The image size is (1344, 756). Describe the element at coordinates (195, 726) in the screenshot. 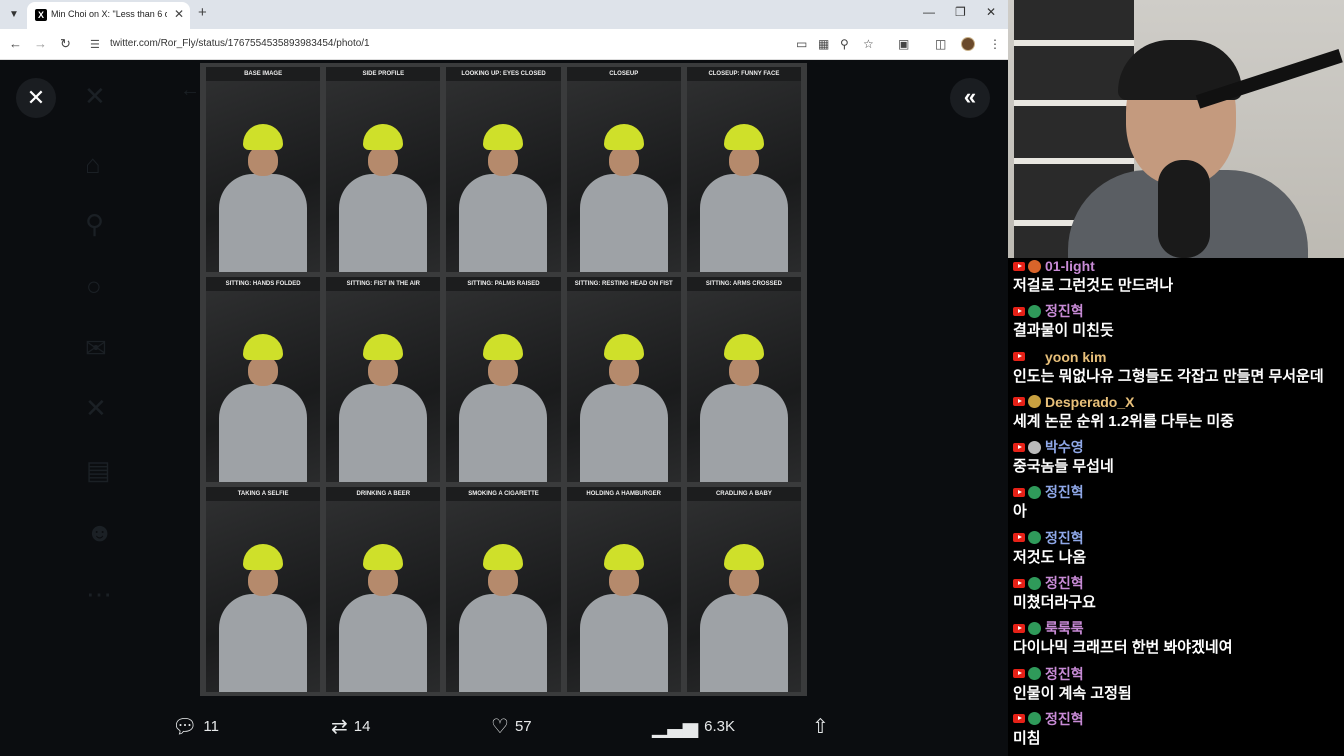

I see `reply-button: 💬︎ 11` at that location.